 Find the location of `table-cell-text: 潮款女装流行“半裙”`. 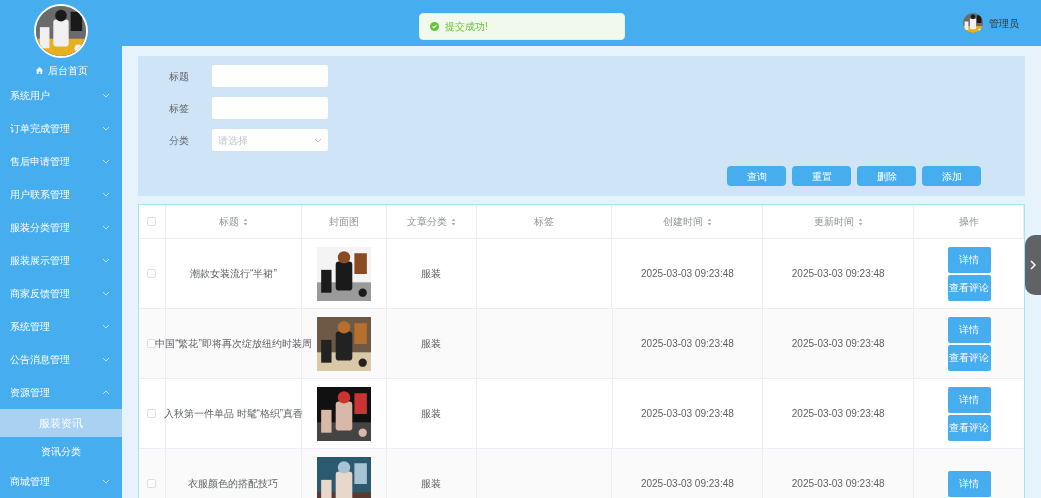

table-cell-text: 潮款女装流行“半裙” is located at coordinates (233, 274).